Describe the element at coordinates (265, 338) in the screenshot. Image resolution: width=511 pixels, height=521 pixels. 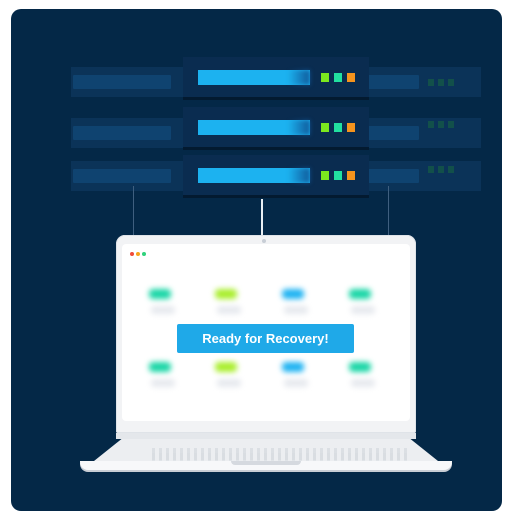
I see `ready-for-recovery-button: Ready for Recovery!` at that location.